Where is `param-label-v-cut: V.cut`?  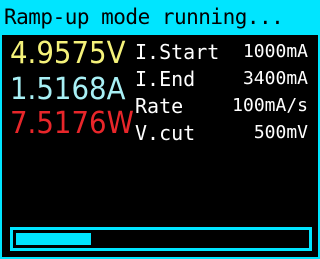 param-label-v-cut: V.cut is located at coordinates (165, 133).